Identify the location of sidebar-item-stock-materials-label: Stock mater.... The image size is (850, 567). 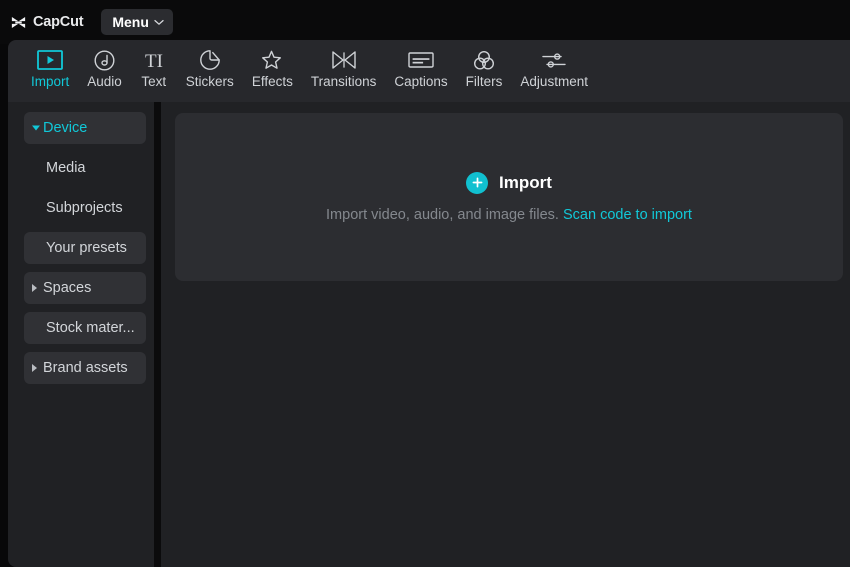
(90, 327).